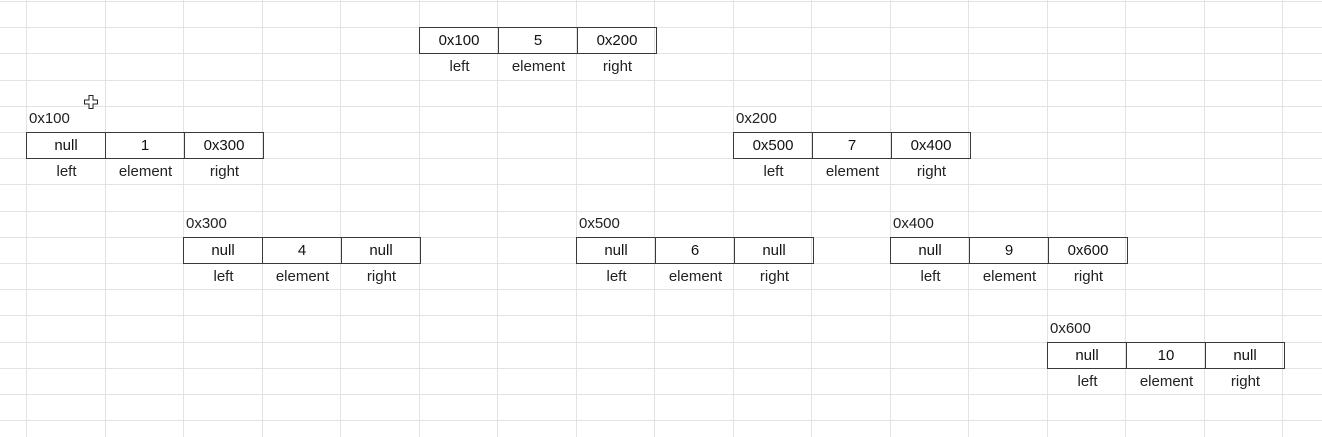 This screenshot has width=1322, height=437. Describe the element at coordinates (599, 223) in the screenshot. I see `node-address: 0x500` at that location.